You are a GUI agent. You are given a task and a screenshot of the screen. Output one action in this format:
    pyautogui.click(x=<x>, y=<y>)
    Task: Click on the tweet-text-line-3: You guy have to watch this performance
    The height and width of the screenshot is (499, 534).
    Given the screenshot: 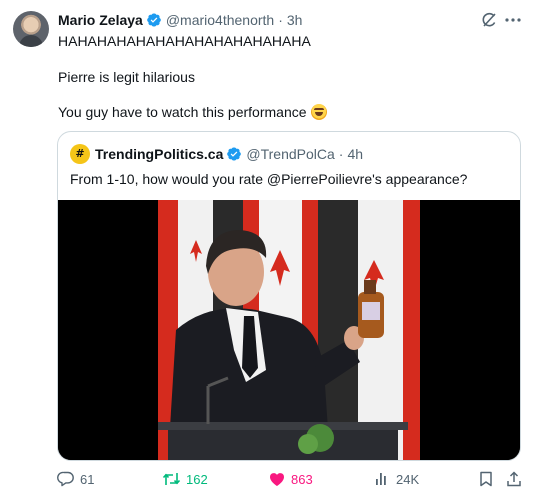 What is the action you would take?
    pyautogui.click(x=192, y=112)
    